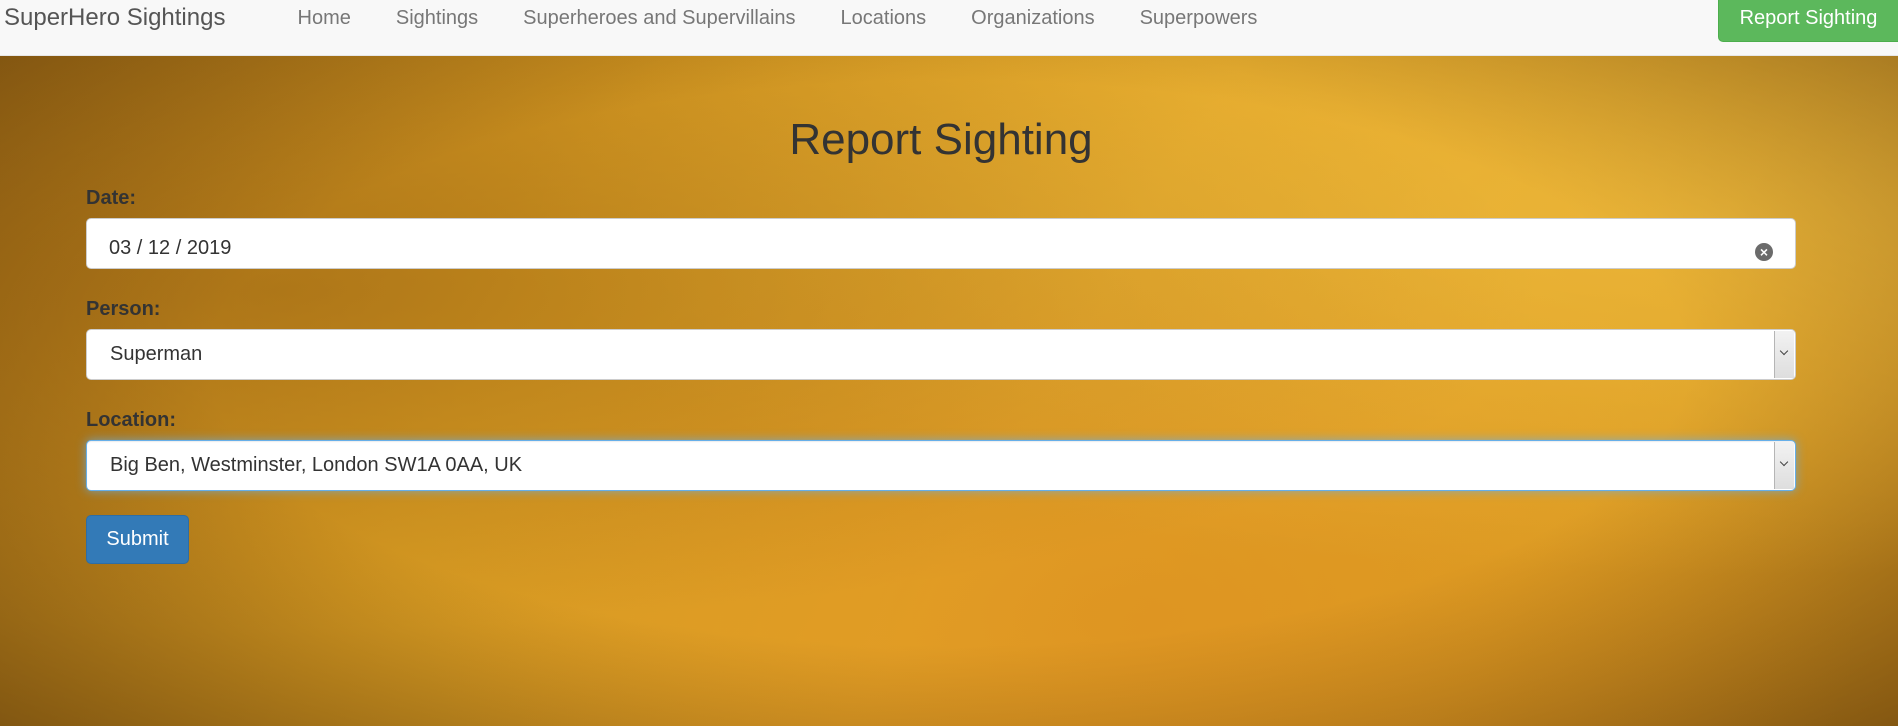  I want to click on location-label: Location:, so click(131, 420).